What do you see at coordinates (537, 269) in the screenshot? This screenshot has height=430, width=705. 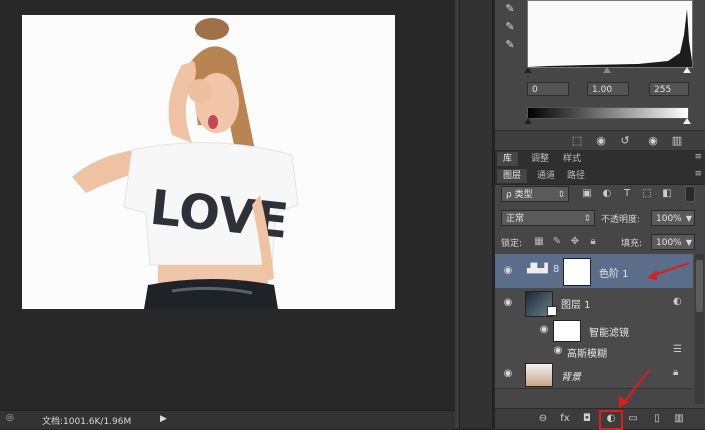 I see `levels-adjustment-icon: ▟▙▟` at bounding box center [537, 269].